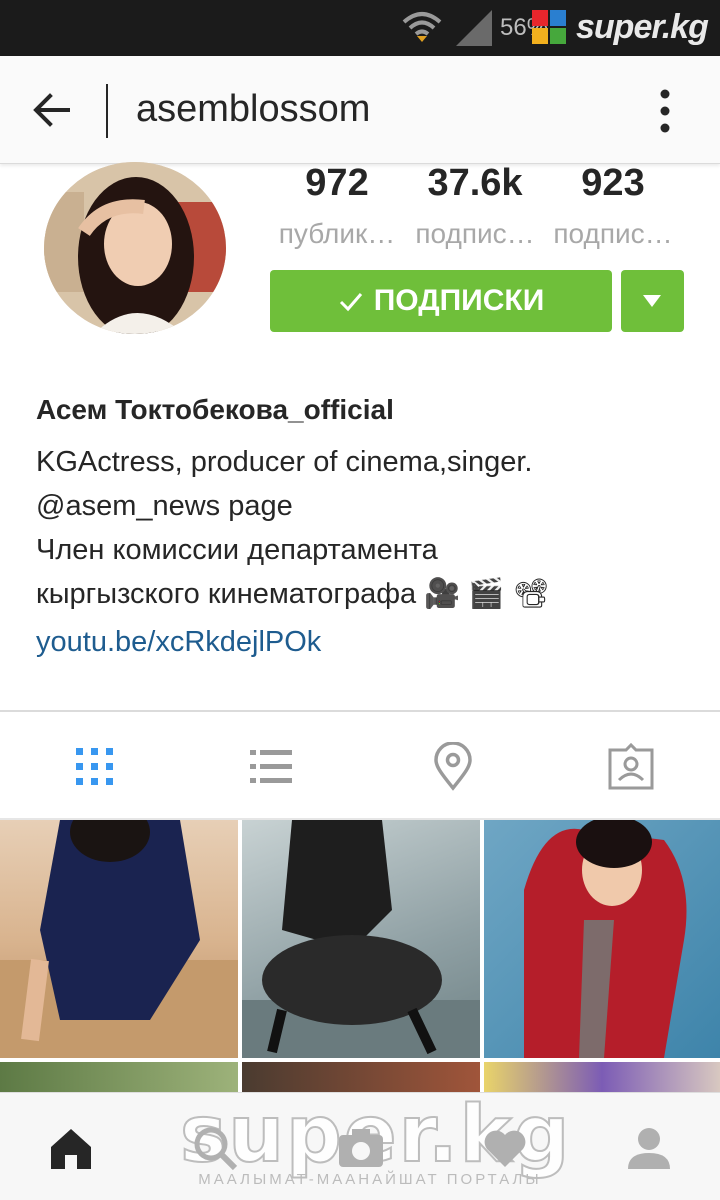  I want to click on more-options-icon, so click(665, 111).